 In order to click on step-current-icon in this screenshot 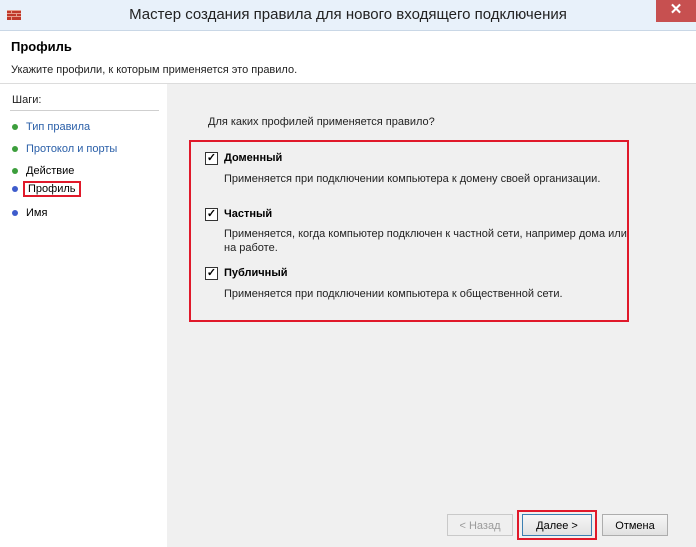, I will do `click(15, 189)`.